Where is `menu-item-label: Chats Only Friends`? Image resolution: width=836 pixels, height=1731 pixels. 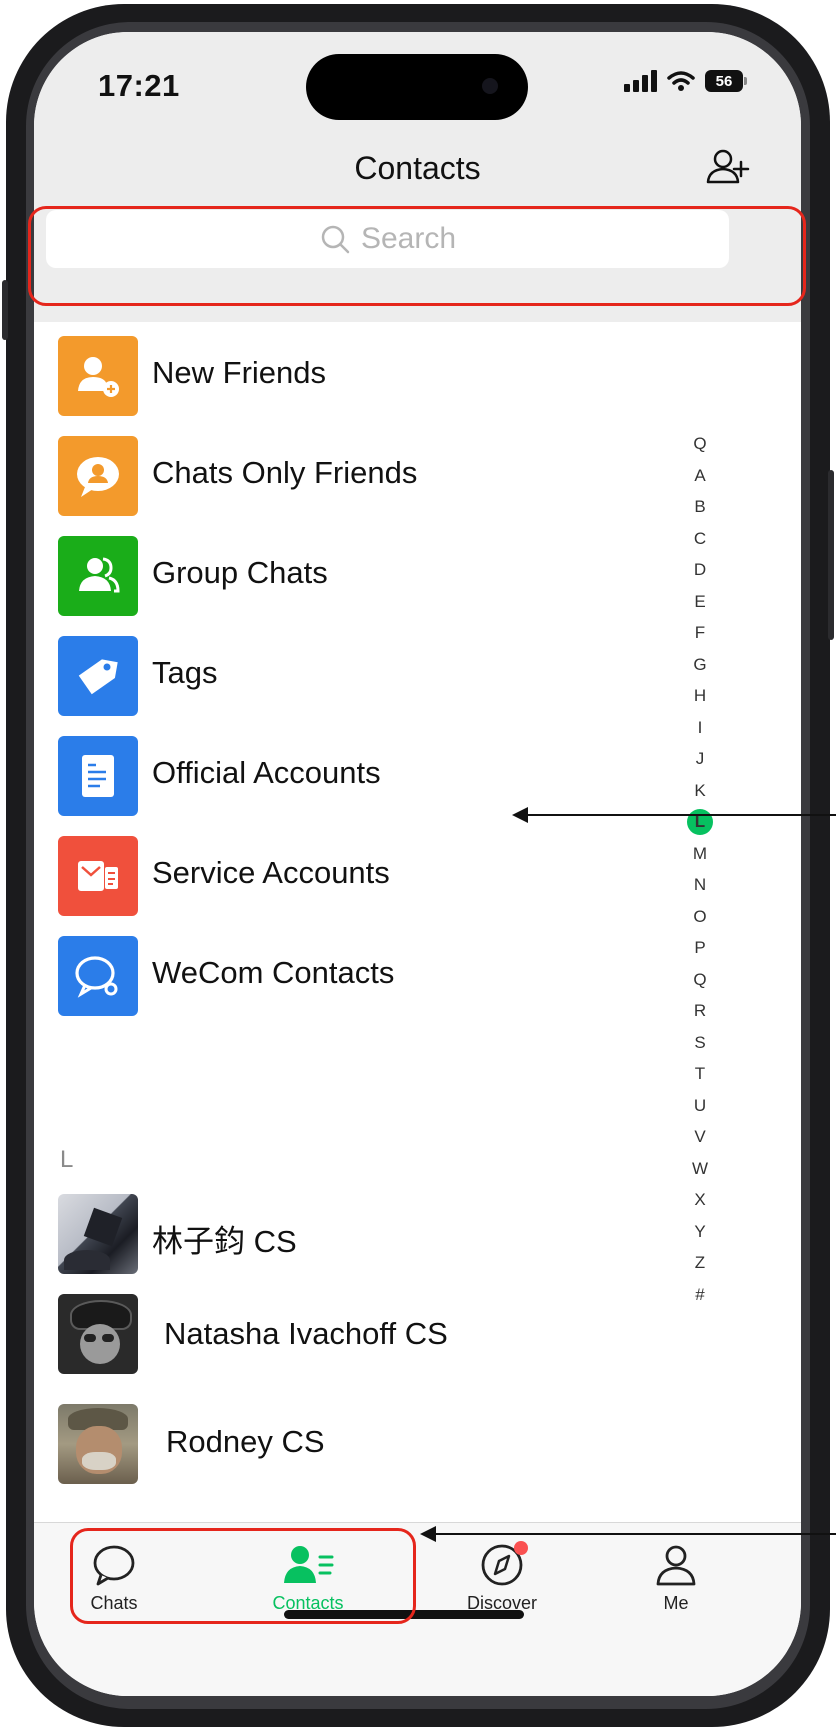 menu-item-label: Chats Only Friends is located at coordinates (285, 472).